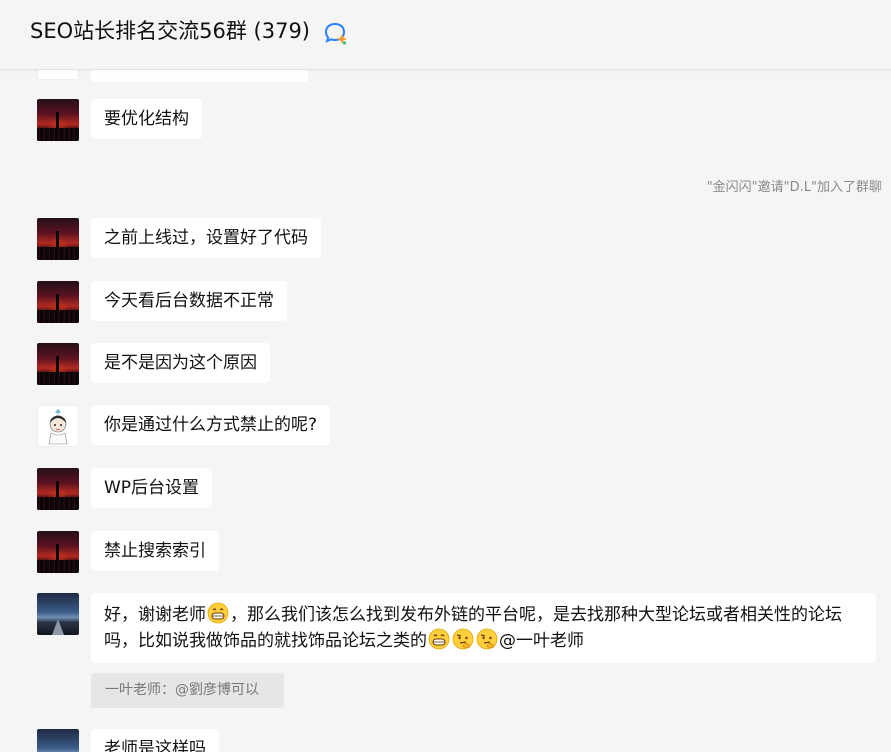 This screenshot has height=752, width=891. I want to click on chat-header: SEO站长排名交流56群 (379), so click(445, 35).